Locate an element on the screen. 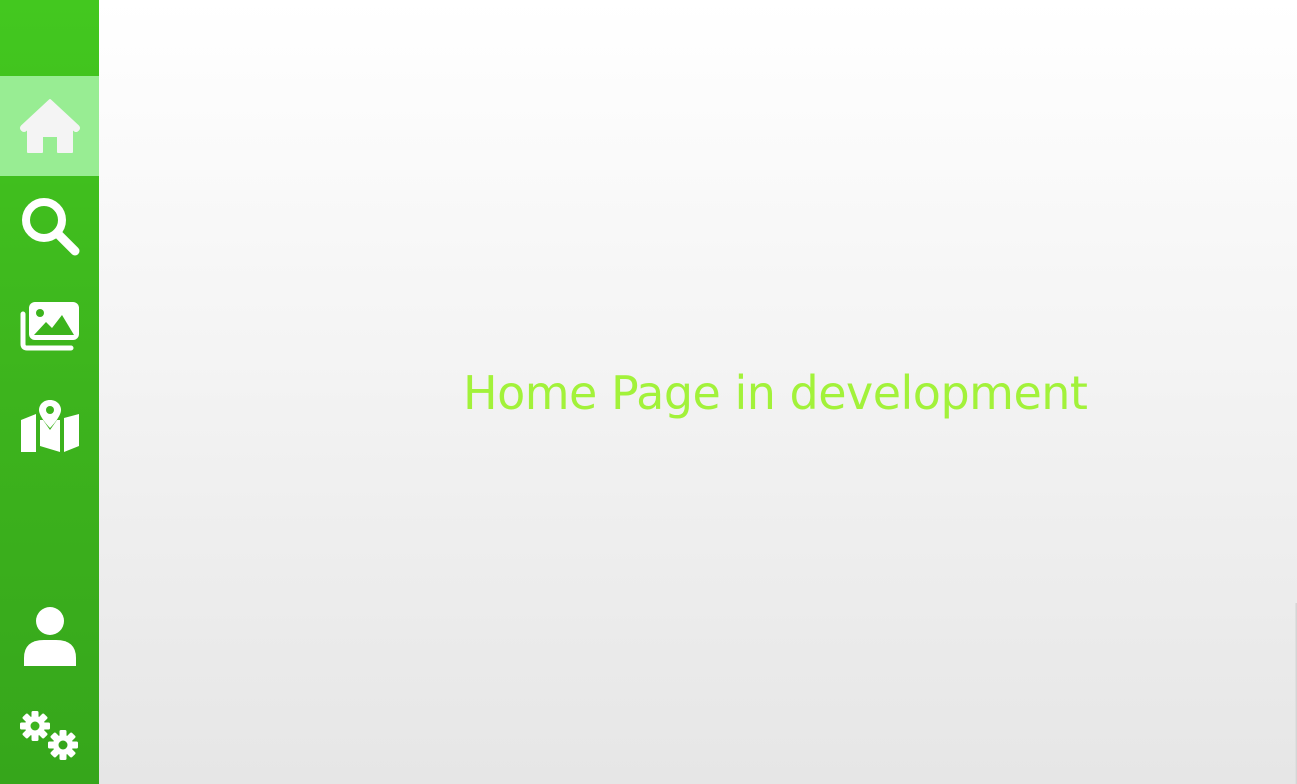  sidebar is located at coordinates (49, 392).